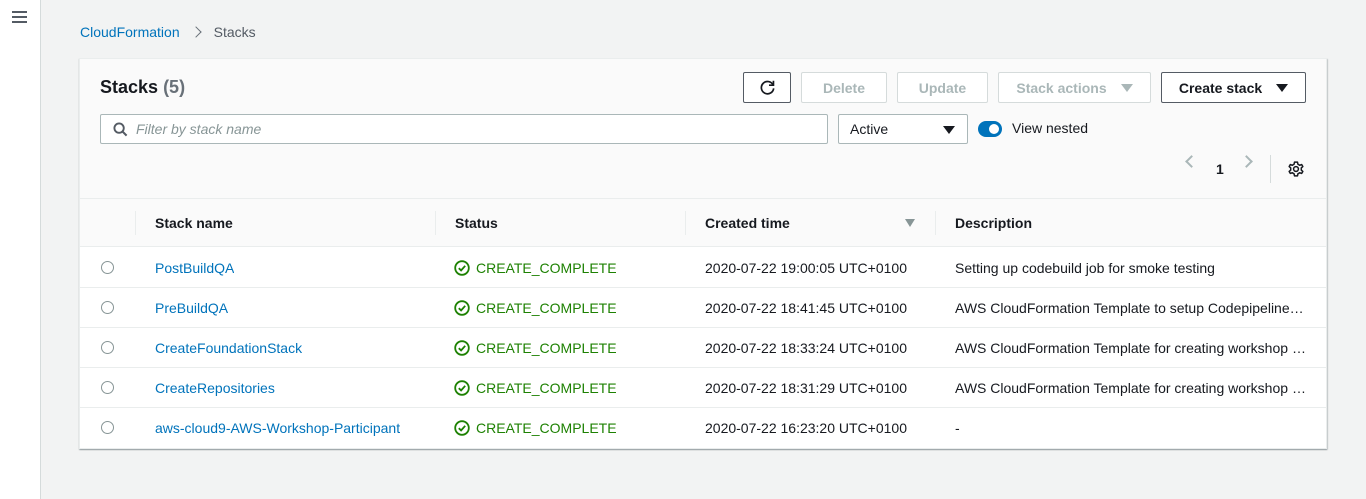 This screenshot has width=1366, height=499. I want to click on refresh-button, so click(767, 87).